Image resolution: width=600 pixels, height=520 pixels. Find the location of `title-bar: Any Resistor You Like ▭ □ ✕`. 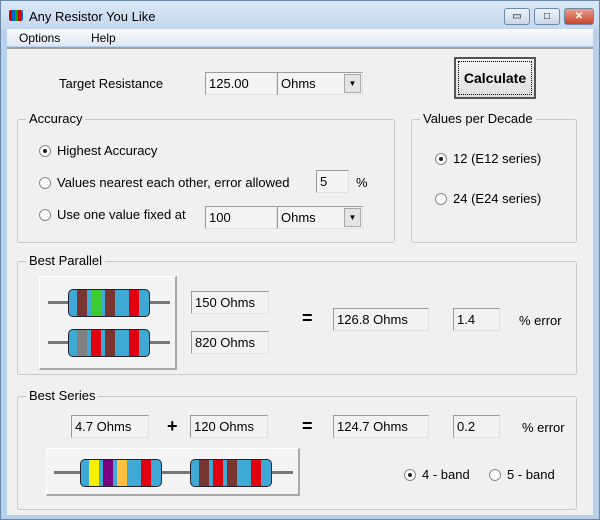

title-bar: Any Resistor You Like ▭ □ ✕ is located at coordinates (300, 15).